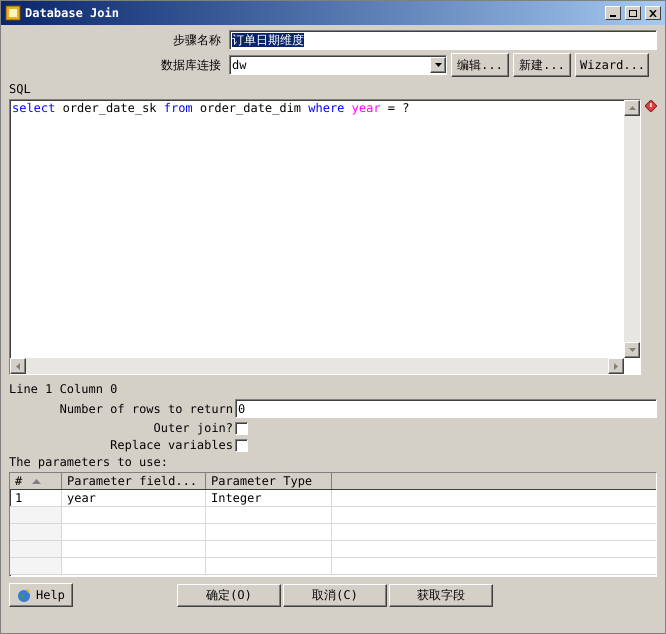 This screenshot has width=666, height=634. Describe the element at coordinates (443, 40) in the screenshot. I see `step-name-field: 订单日期维度` at that location.